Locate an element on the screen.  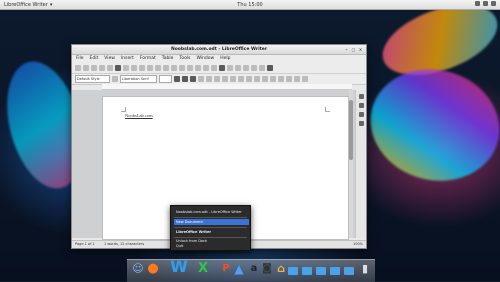
menu-view: View is located at coordinates (109, 59).